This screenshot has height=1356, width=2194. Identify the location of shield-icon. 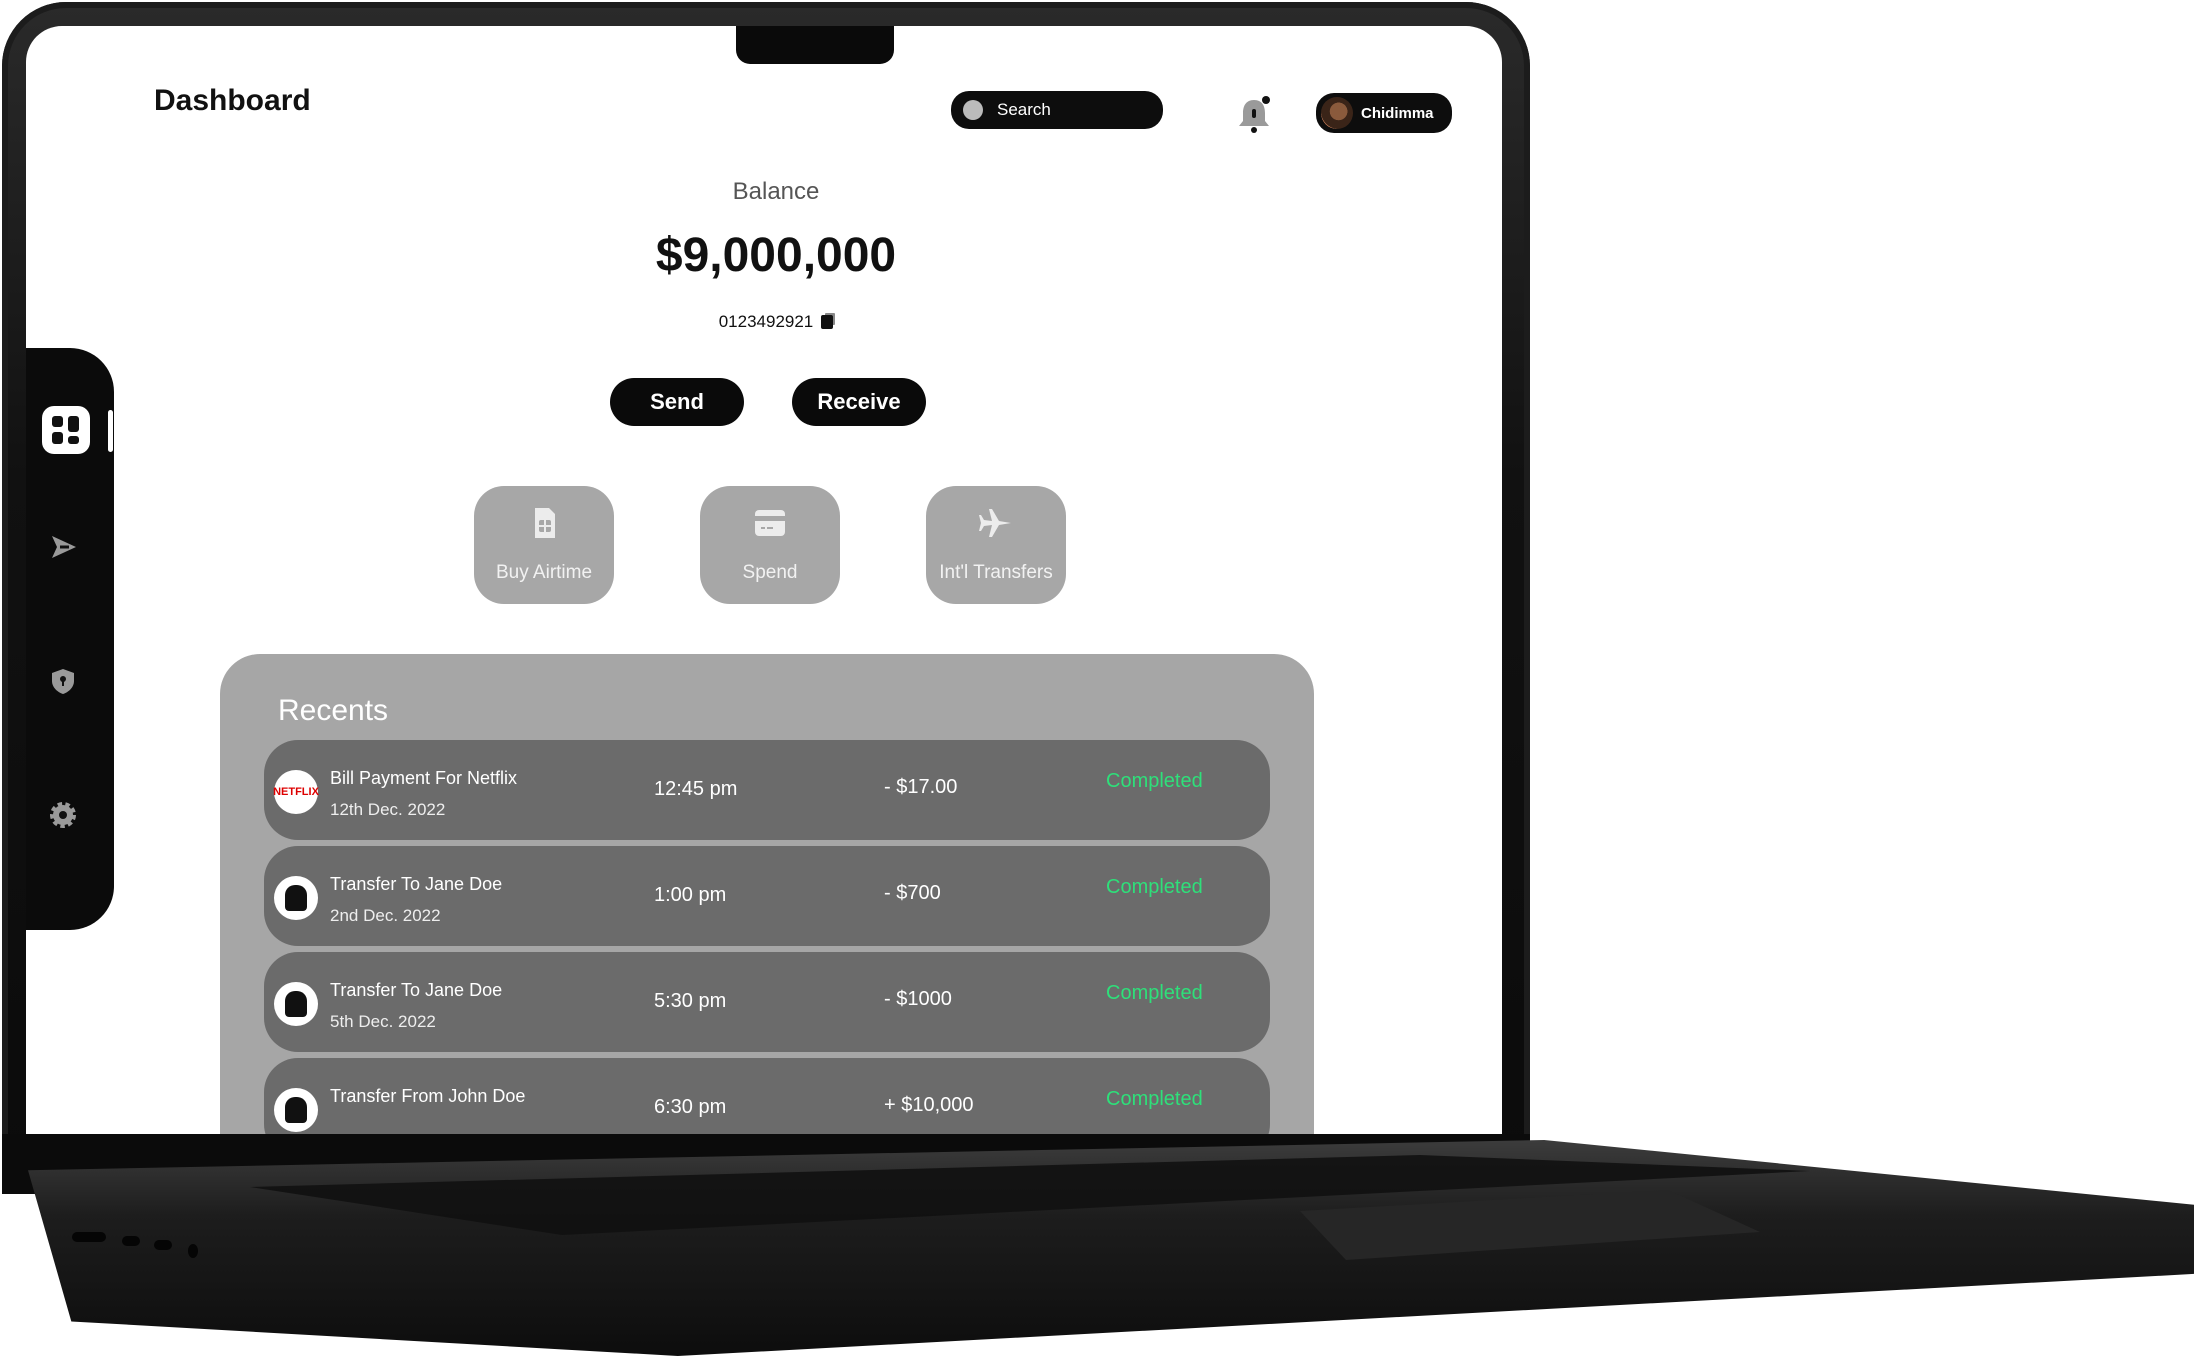
(63, 681).